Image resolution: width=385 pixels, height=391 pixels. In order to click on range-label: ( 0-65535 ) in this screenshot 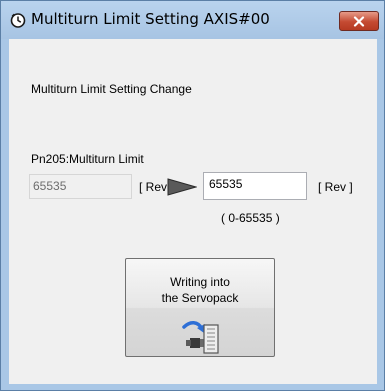, I will do `click(250, 218)`.